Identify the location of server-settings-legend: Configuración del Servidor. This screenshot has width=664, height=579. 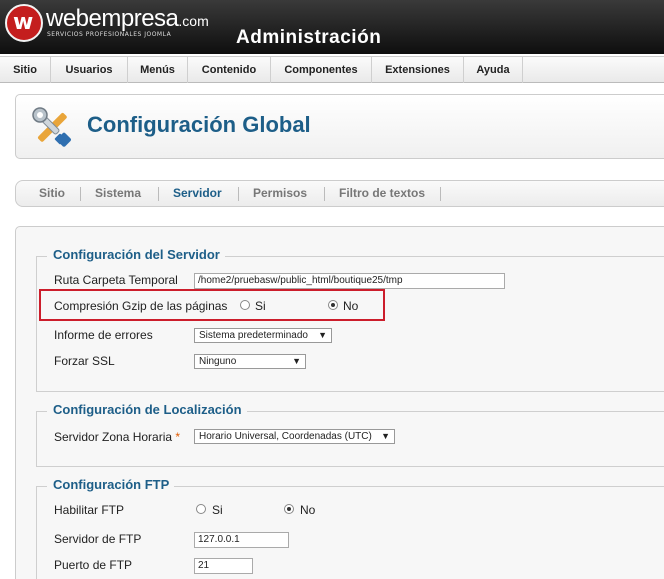
(136, 254).